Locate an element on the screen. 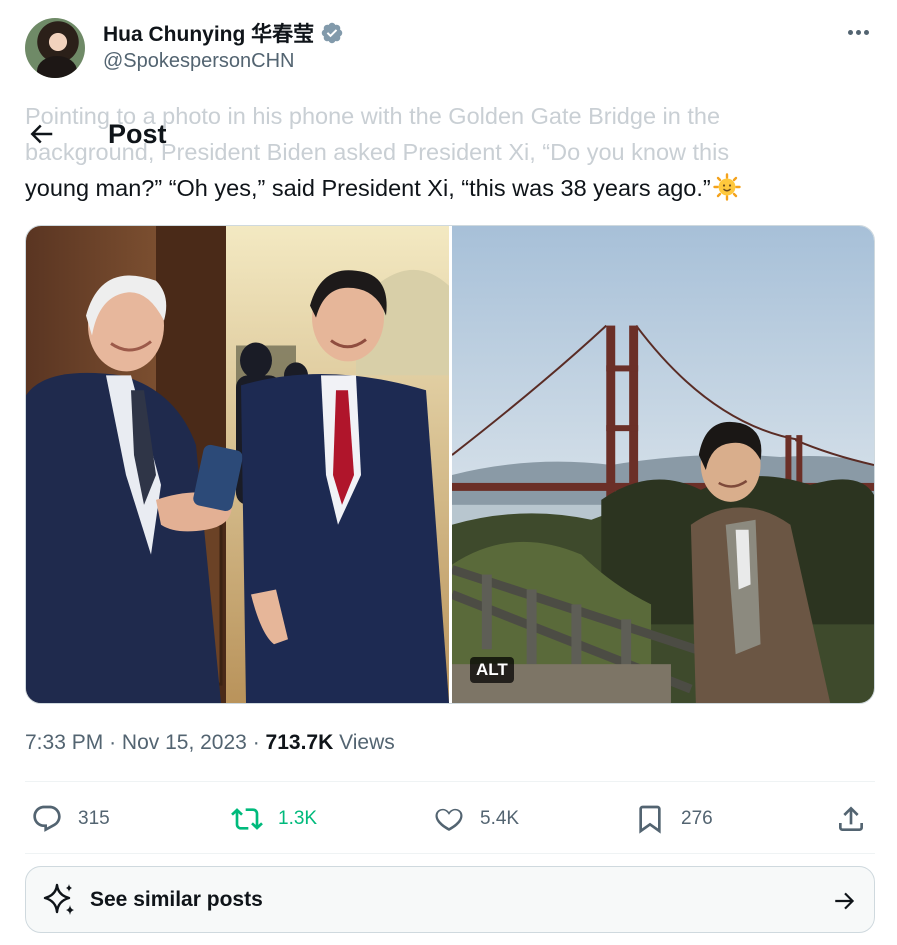 Image resolution: width=897 pixels, height=945 pixels. author-block: Hua Chunying 华春莹 @SpokespersonCHN is located at coordinates (223, 46).